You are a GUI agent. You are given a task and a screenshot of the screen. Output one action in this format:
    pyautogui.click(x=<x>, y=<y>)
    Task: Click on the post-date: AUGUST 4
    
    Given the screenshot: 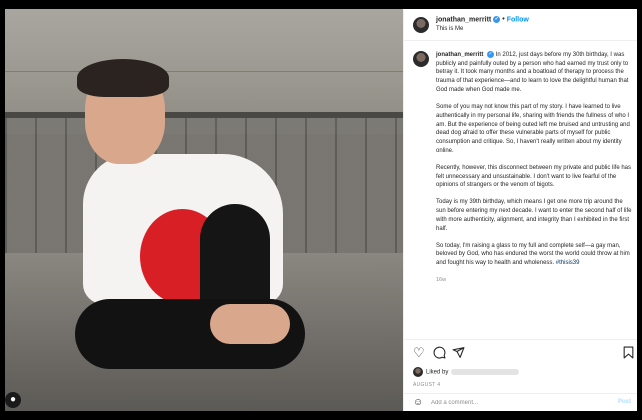 What is the action you would take?
    pyautogui.click(x=427, y=385)
    